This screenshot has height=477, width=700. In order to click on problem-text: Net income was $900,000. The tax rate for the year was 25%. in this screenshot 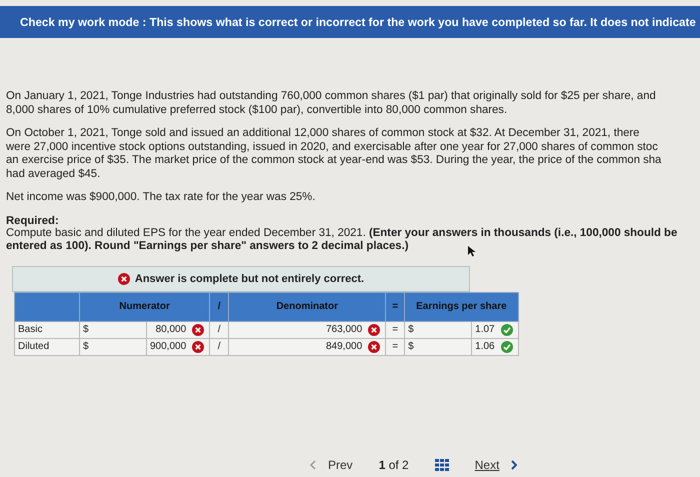, I will do `click(161, 197)`.